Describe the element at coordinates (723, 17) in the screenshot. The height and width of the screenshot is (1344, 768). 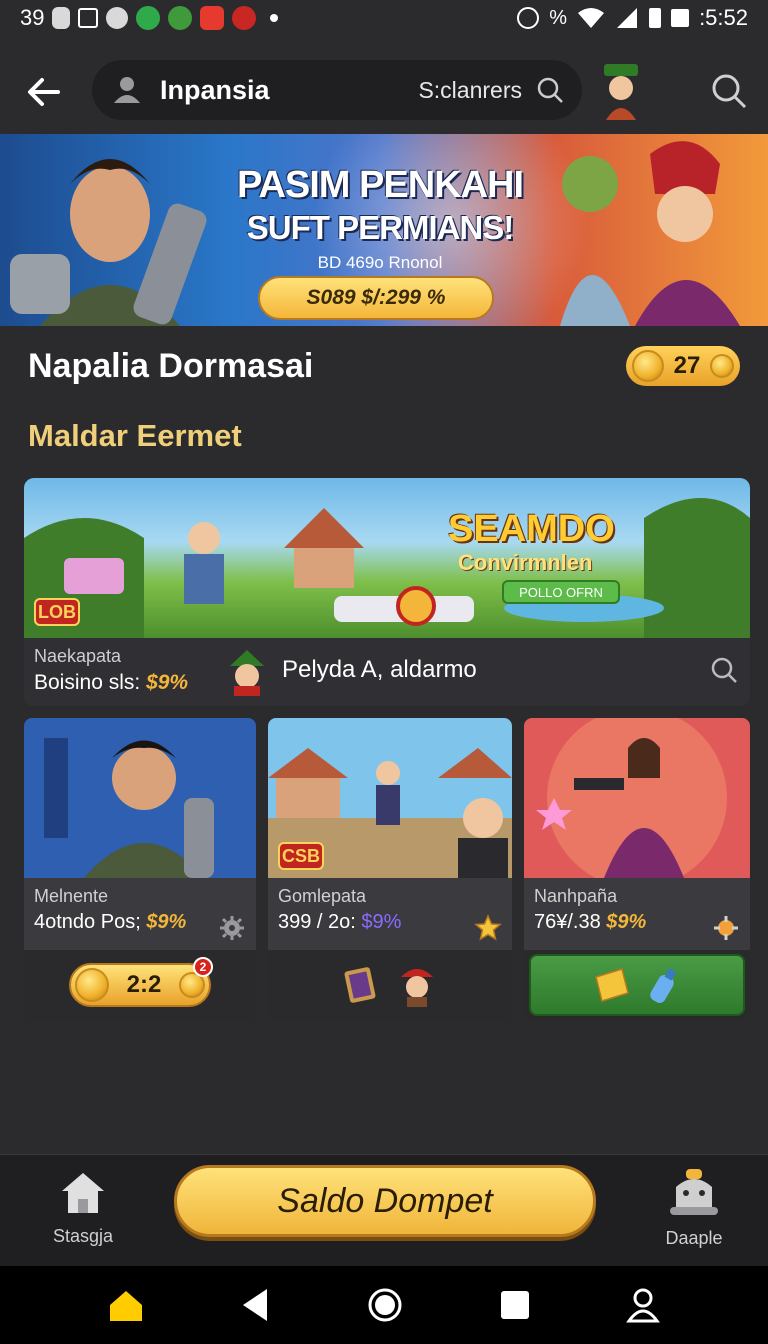
I see `status-time: :5:52` at that location.